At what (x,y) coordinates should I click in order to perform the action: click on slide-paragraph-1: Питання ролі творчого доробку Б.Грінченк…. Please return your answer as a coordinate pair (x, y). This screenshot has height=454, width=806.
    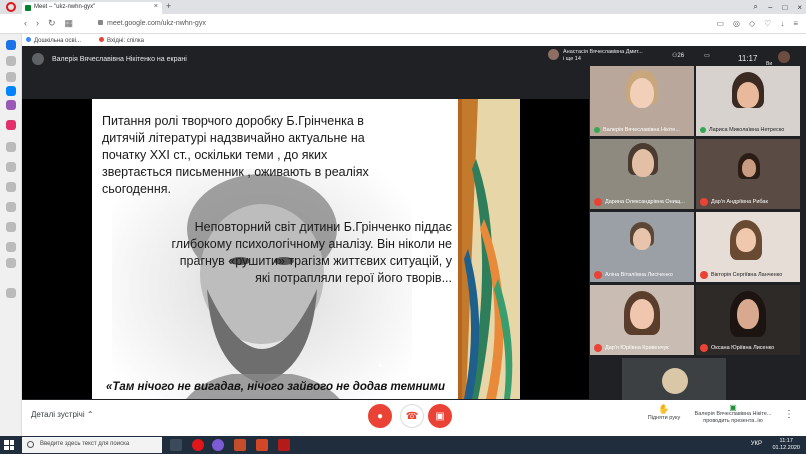
    Looking at the image, I should click on (235, 155).